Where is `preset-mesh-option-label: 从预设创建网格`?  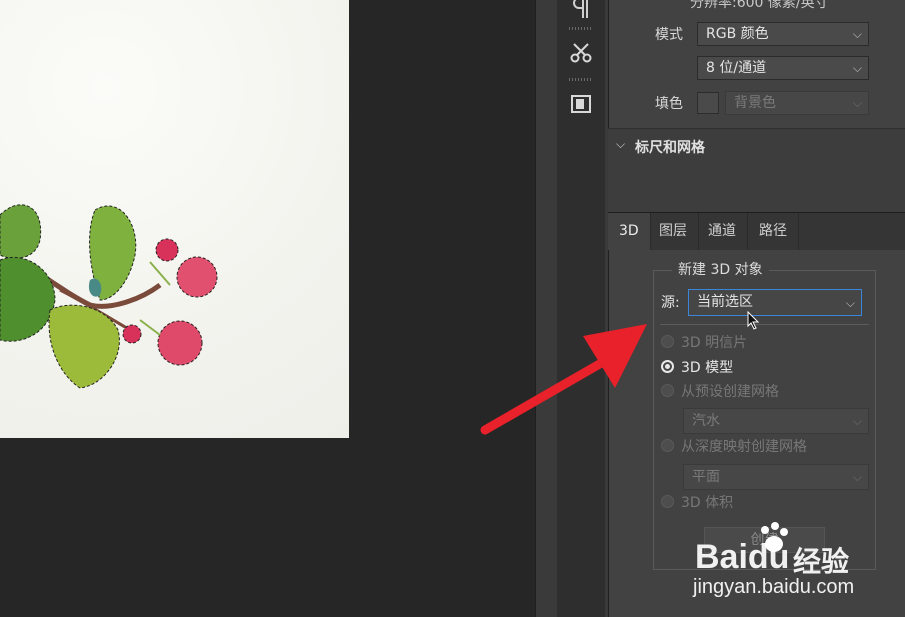 preset-mesh-option-label: 从预设创建网格 is located at coordinates (730, 392).